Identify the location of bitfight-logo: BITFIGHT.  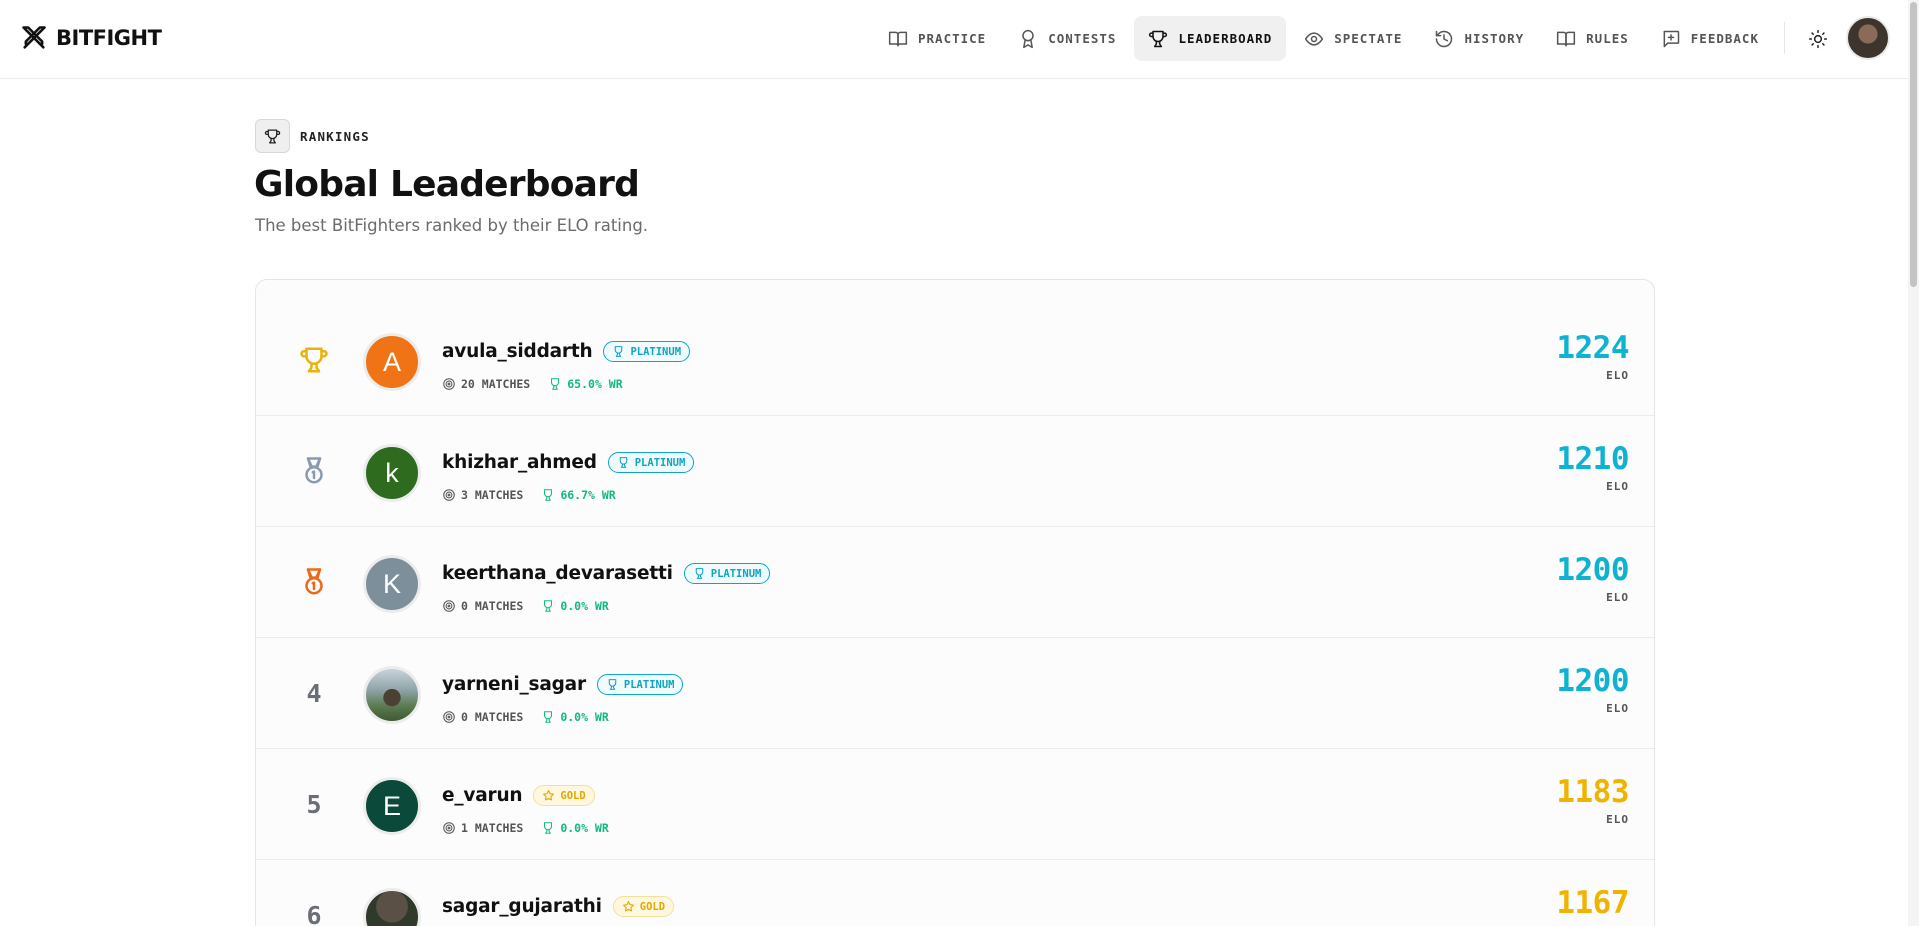
(91, 38).